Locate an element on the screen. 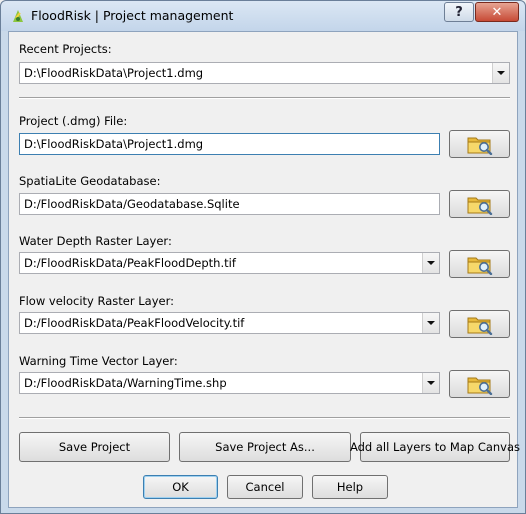 This screenshot has width=526, height=514. flow-velocity-browse-button is located at coordinates (479, 324).